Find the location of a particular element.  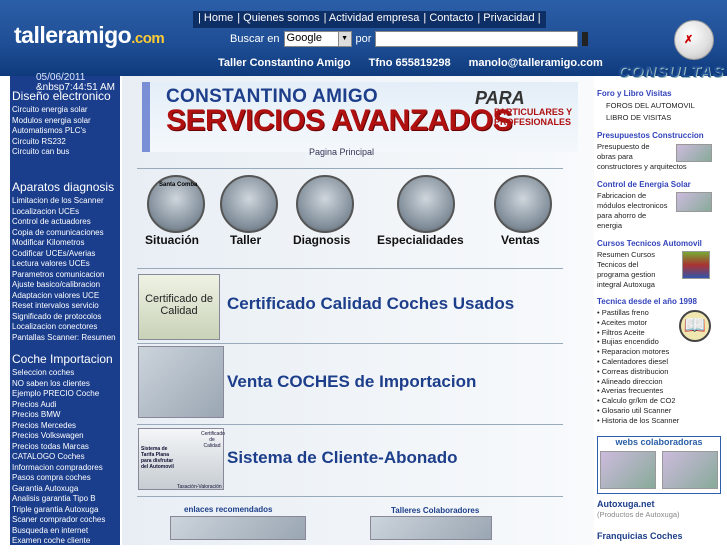

certificado-link: Certificado Calidad Coches Usados is located at coordinates (370, 304).